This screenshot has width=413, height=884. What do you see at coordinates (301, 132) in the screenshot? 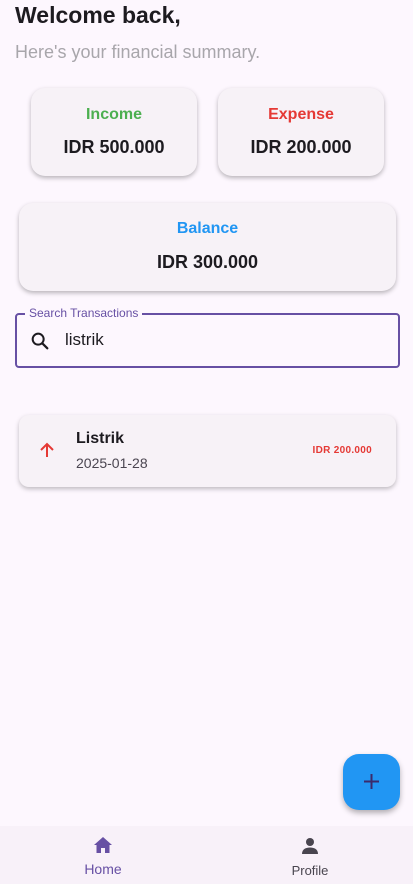
I see `expense-card: Expense IDR 200.000` at bounding box center [301, 132].